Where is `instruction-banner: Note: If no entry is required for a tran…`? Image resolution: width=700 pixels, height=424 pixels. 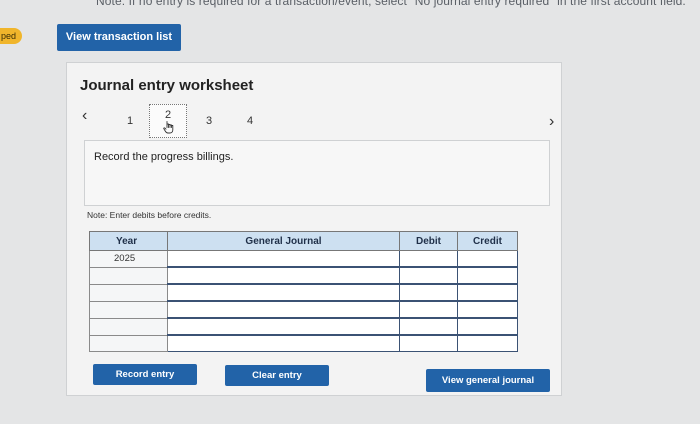
instruction-banner: Note: If no entry is required for a tran… is located at coordinates (350, 5).